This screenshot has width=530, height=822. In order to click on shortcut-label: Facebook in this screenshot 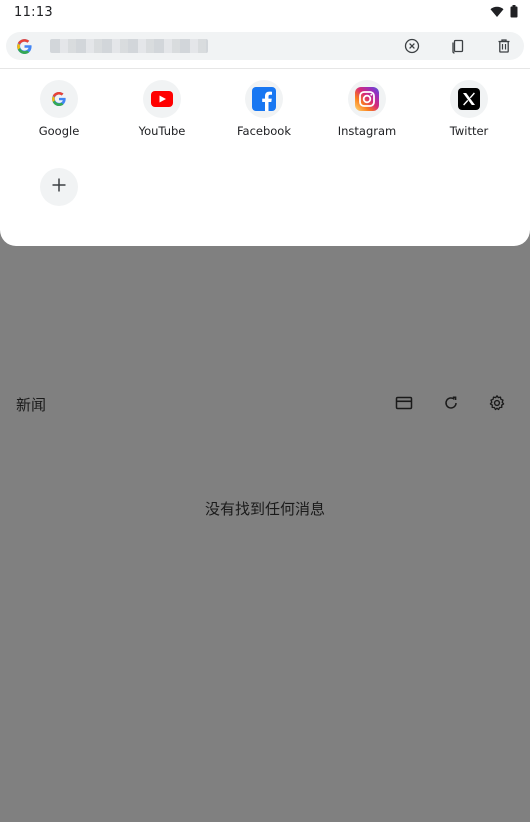, I will do `click(264, 131)`.